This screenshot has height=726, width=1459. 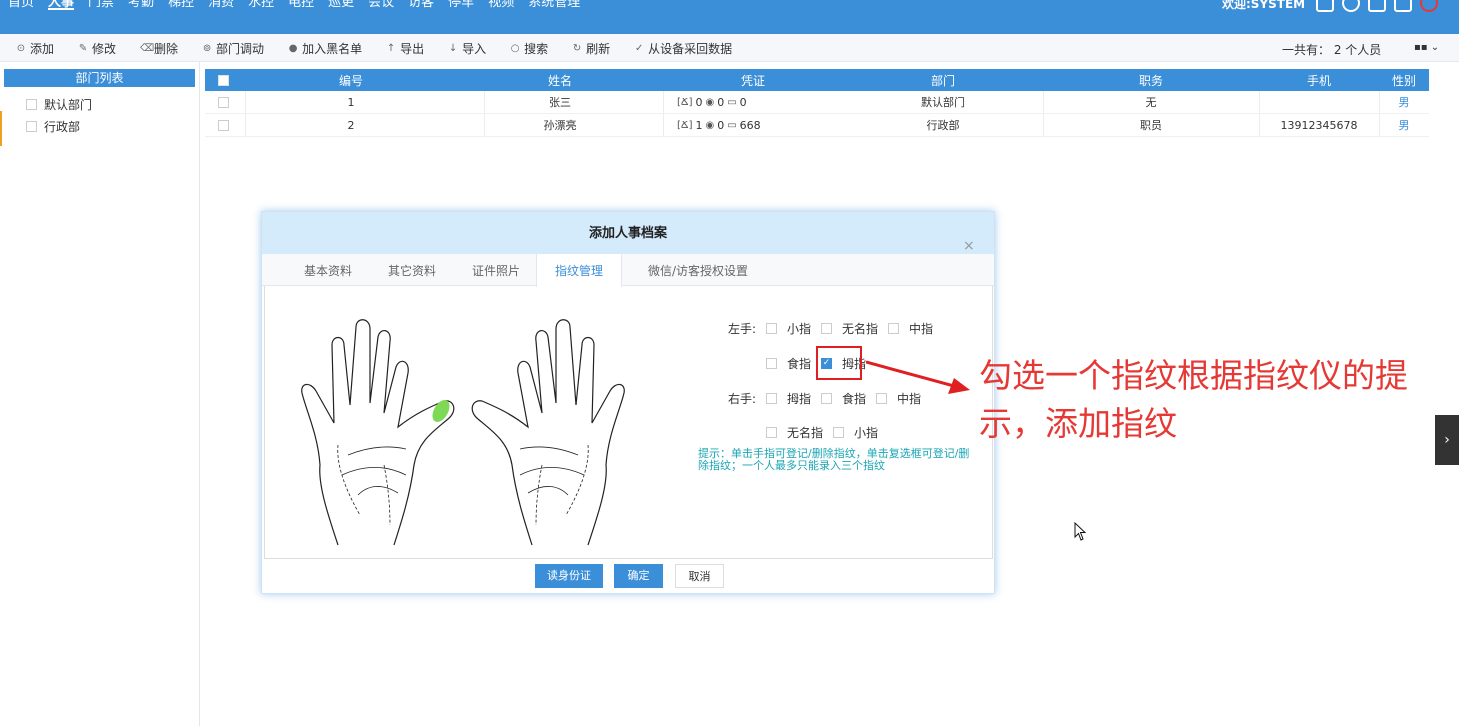 What do you see at coordinates (391, 48) in the screenshot?
I see `toolbar-button-icon: ↑` at bounding box center [391, 48].